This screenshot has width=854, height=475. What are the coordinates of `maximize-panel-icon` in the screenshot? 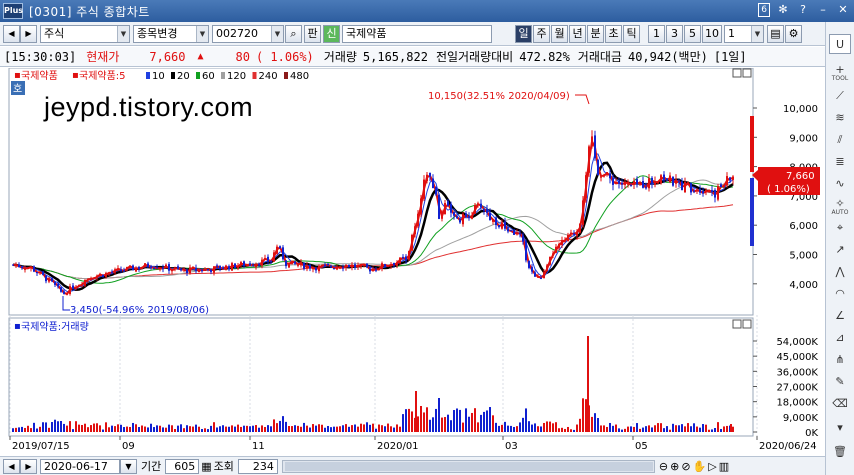 It's located at (737, 73).